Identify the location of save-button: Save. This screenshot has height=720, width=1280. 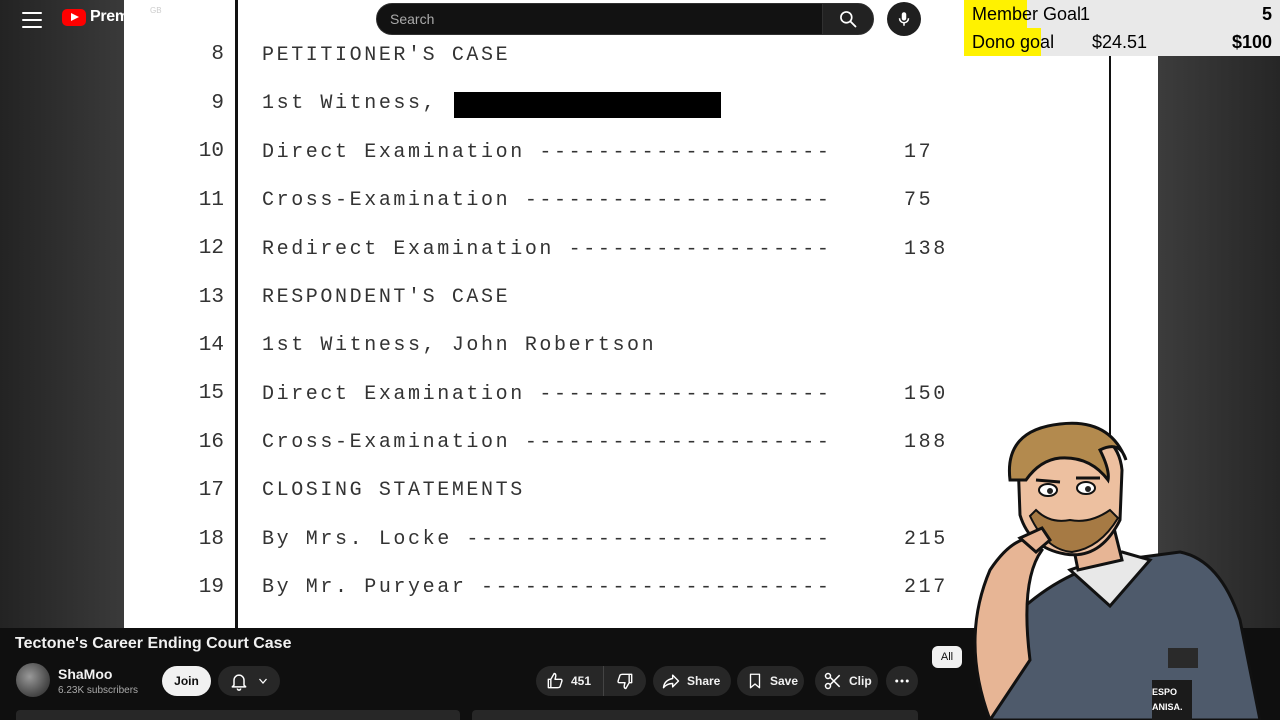
(770, 681).